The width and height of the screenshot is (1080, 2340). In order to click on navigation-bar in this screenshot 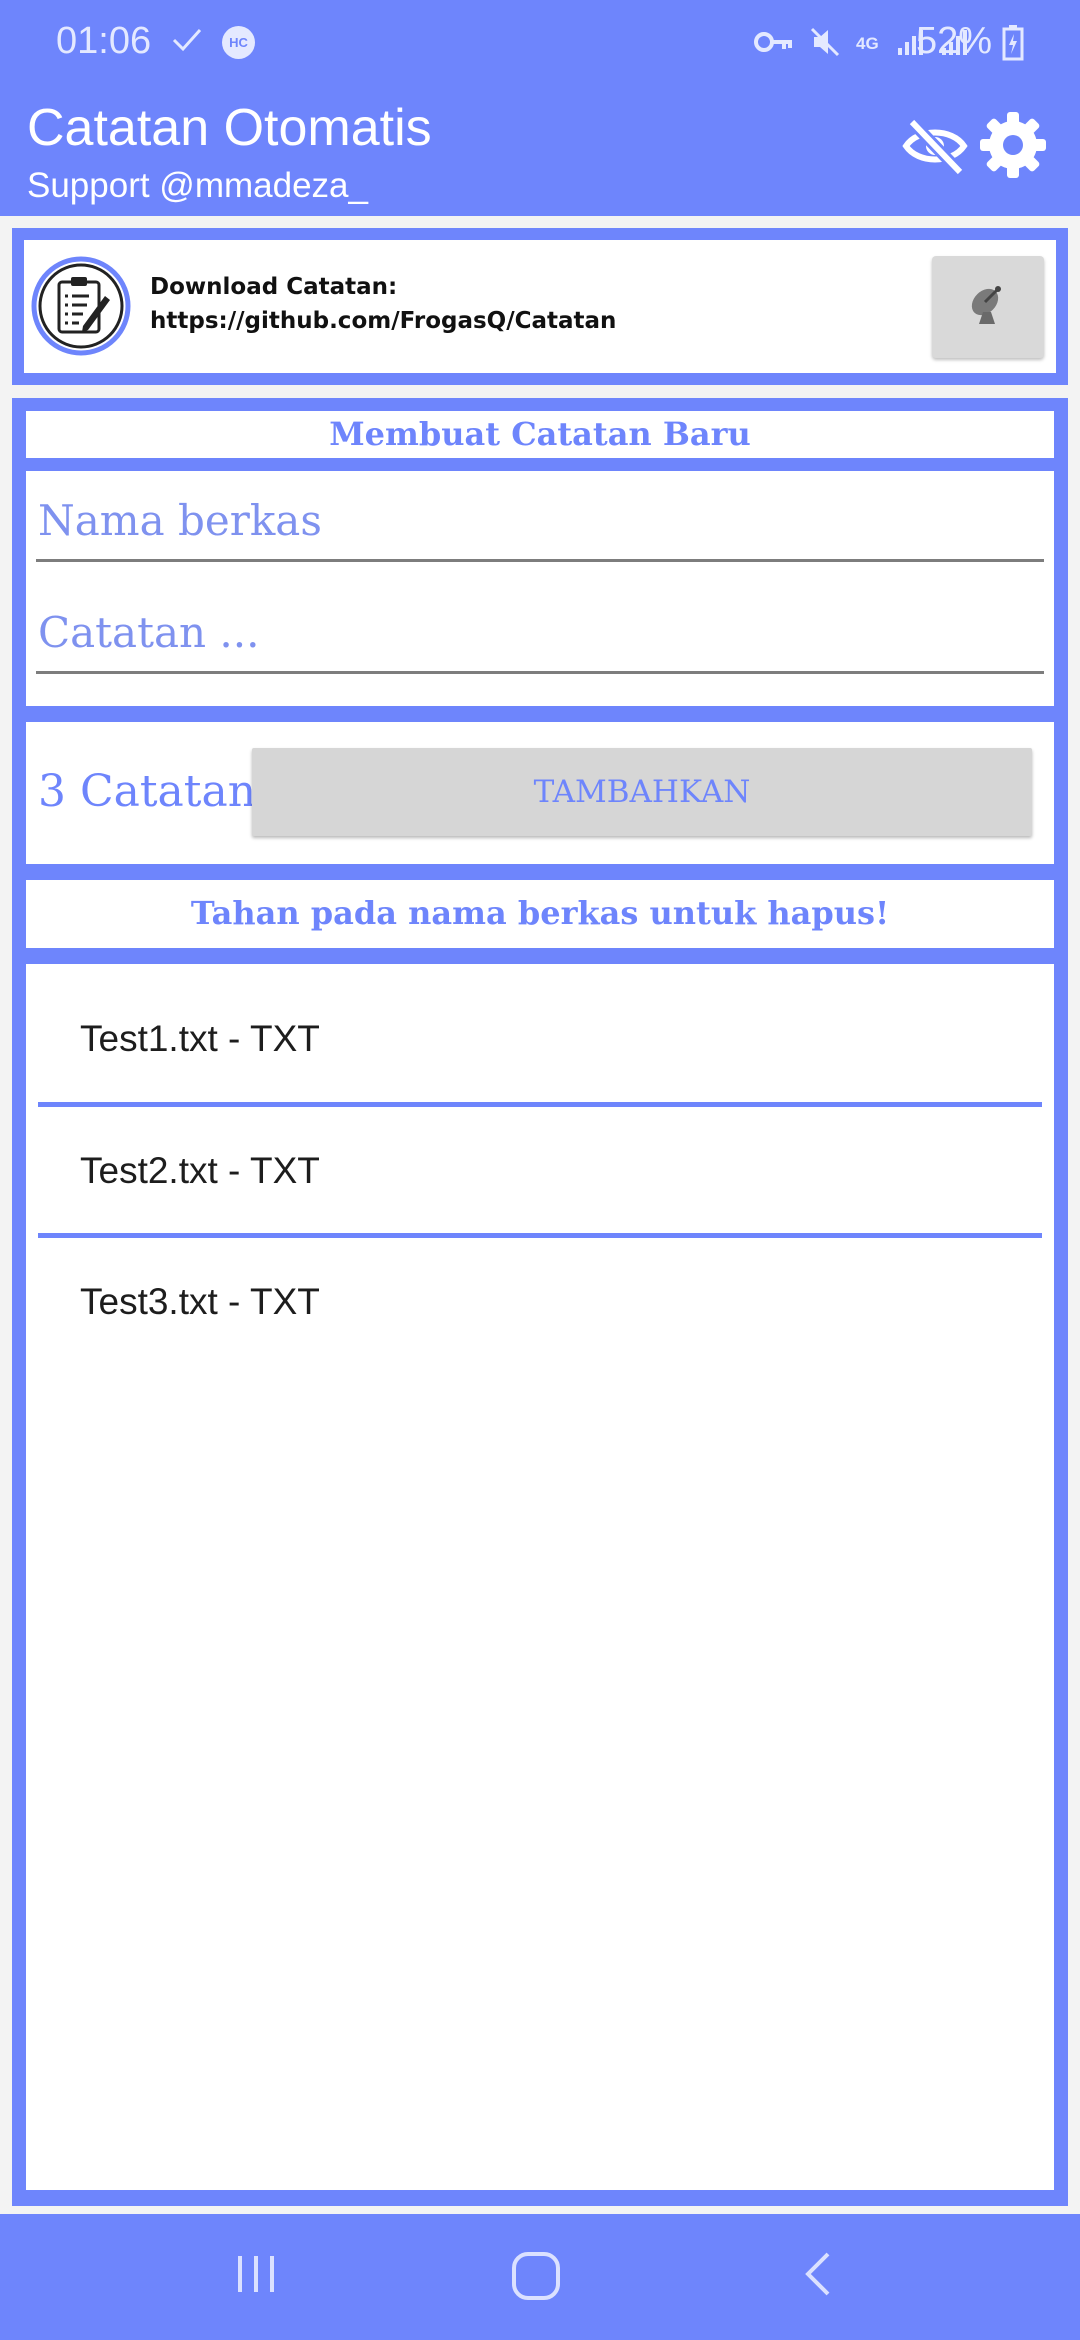, I will do `click(540, 2277)`.